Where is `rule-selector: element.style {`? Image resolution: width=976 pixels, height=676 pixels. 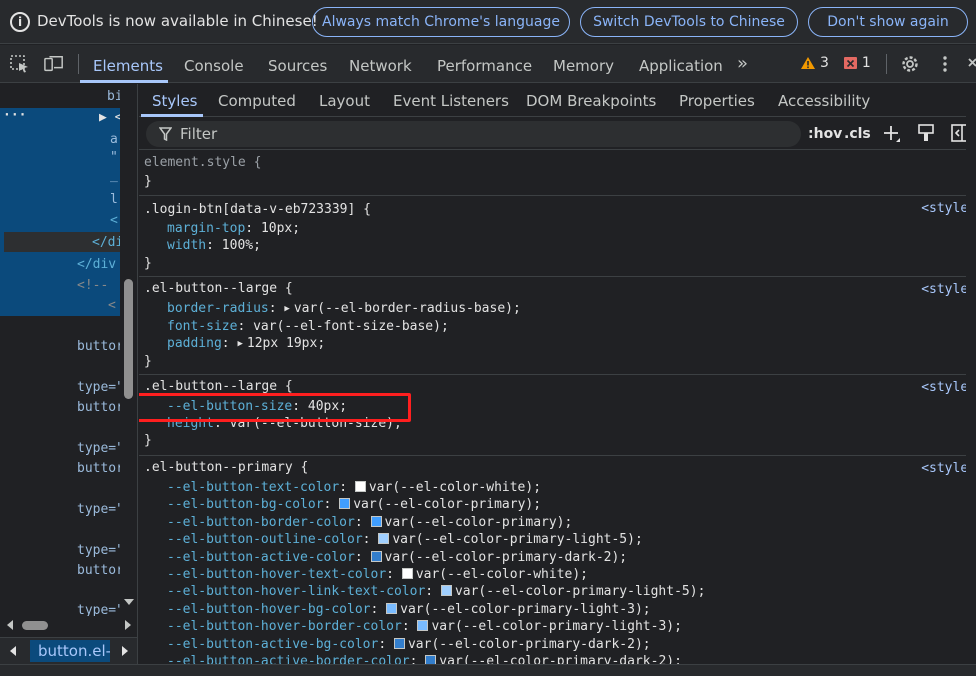 rule-selector: element.style { is located at coordinates (202, 162).